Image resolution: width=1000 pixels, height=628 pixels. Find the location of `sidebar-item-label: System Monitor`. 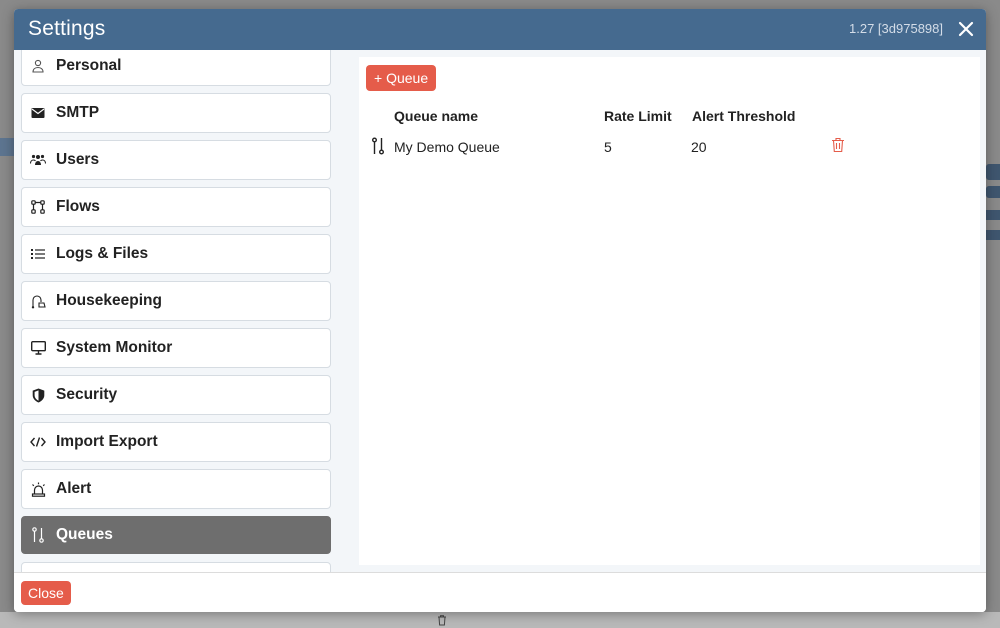

sidebar-item-label: System Monitor is located at coordinates (114, 347).